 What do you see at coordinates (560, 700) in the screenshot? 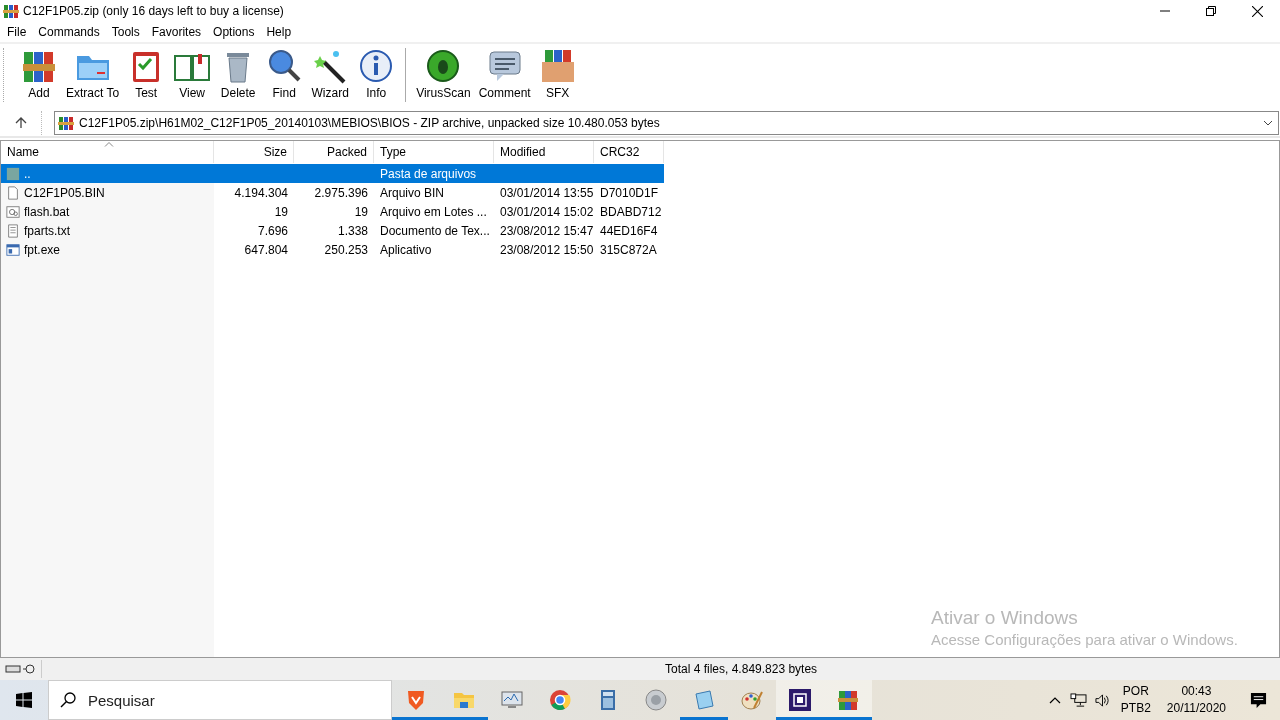
I see `browser-icon` at bounding box center [560, 700].